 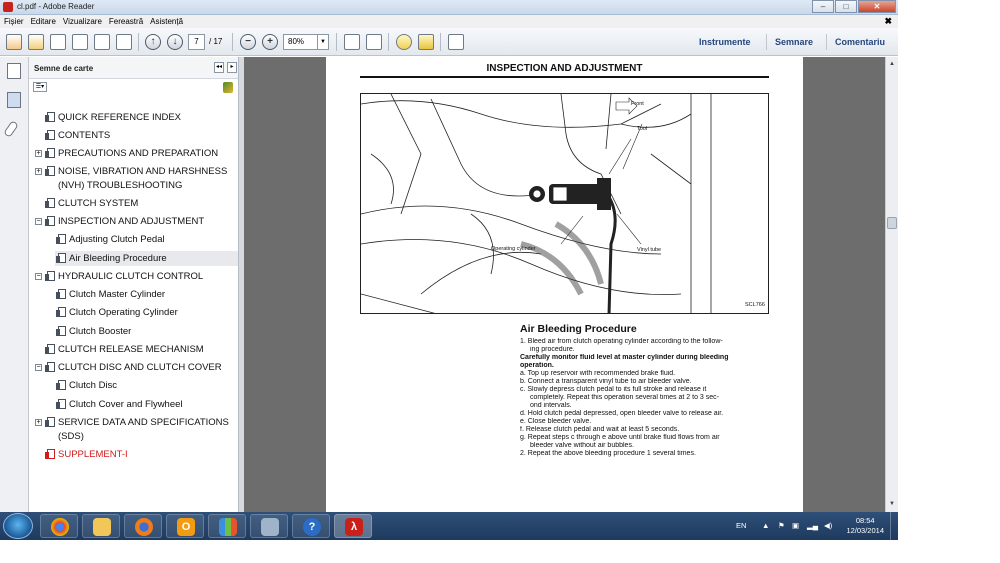 What do you see at coordinates (102, 42) in the screenshot?
I see `print-icon` at bounding box center [102, 42].